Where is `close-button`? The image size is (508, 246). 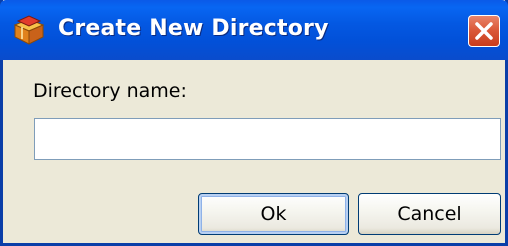 close-button is located at coordinates (484, 31).